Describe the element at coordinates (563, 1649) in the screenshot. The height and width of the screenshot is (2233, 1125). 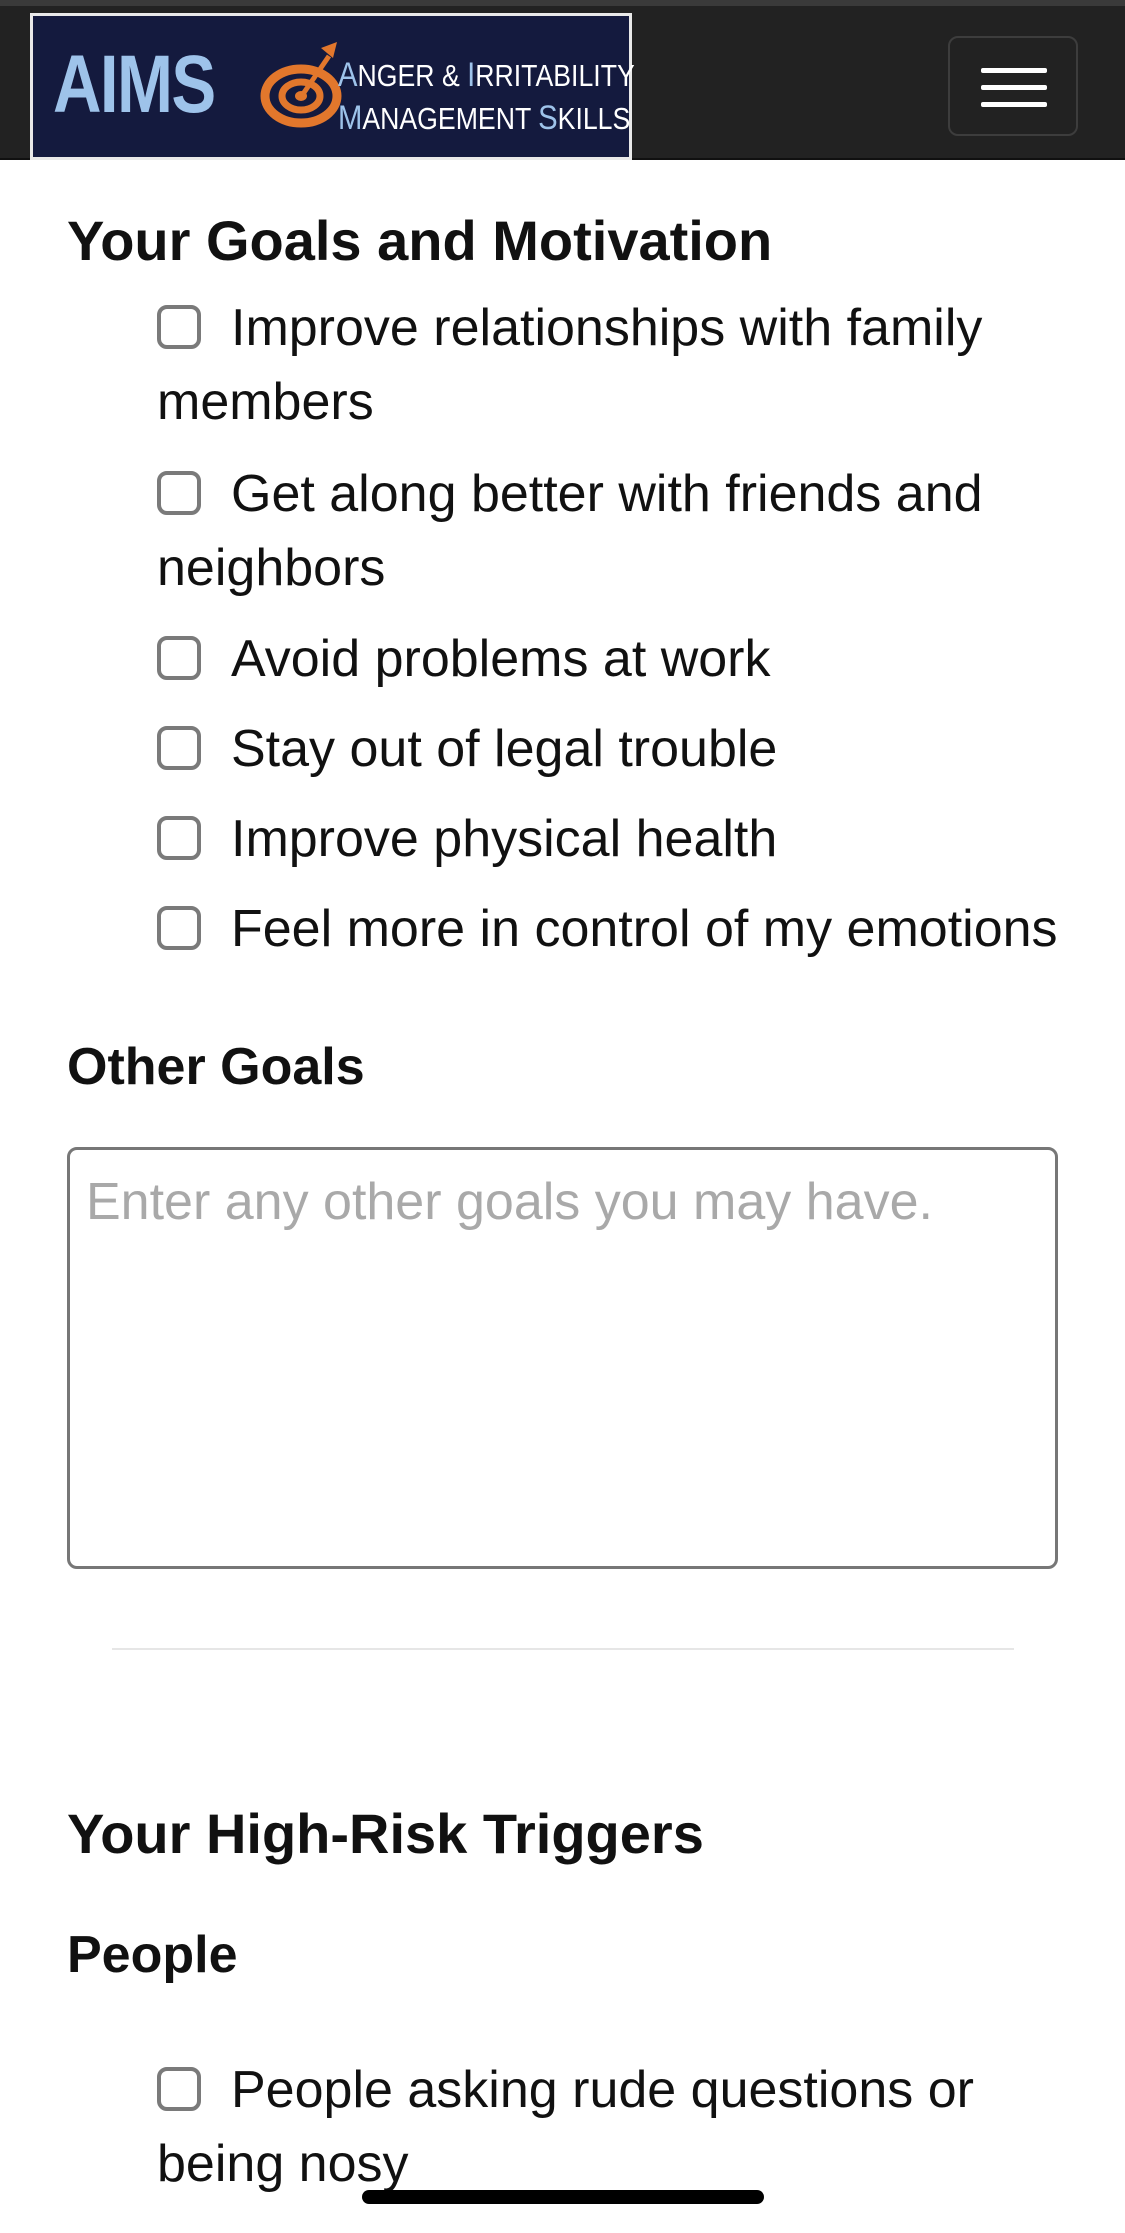
I see `section-divider` at that location.